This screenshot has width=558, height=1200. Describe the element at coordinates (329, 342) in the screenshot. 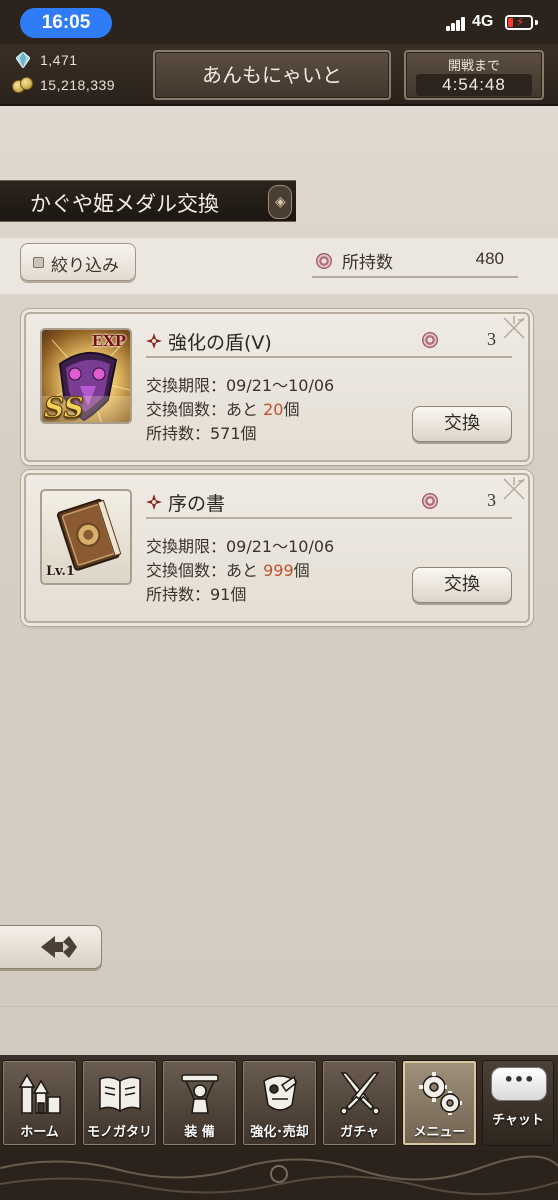

I see `item-title-row: 強化の盾(Ⅴ) 3` at that location.